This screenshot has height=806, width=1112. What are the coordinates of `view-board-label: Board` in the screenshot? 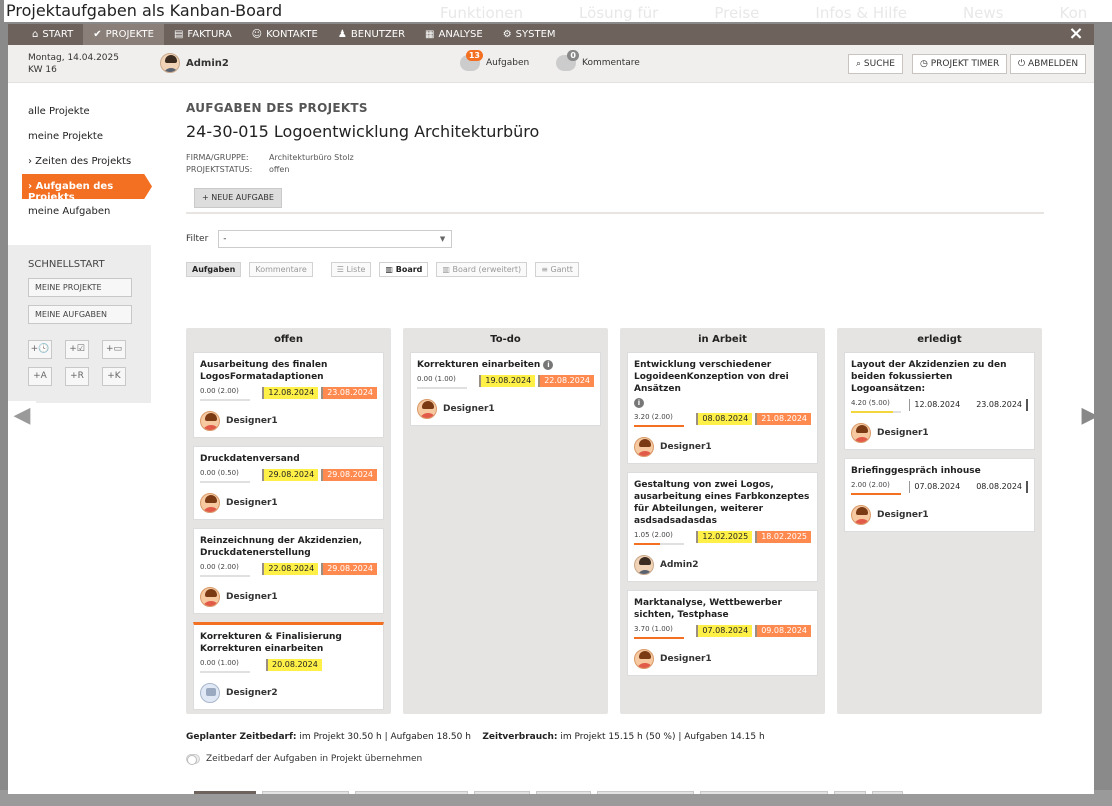 It's located at (409, 269).